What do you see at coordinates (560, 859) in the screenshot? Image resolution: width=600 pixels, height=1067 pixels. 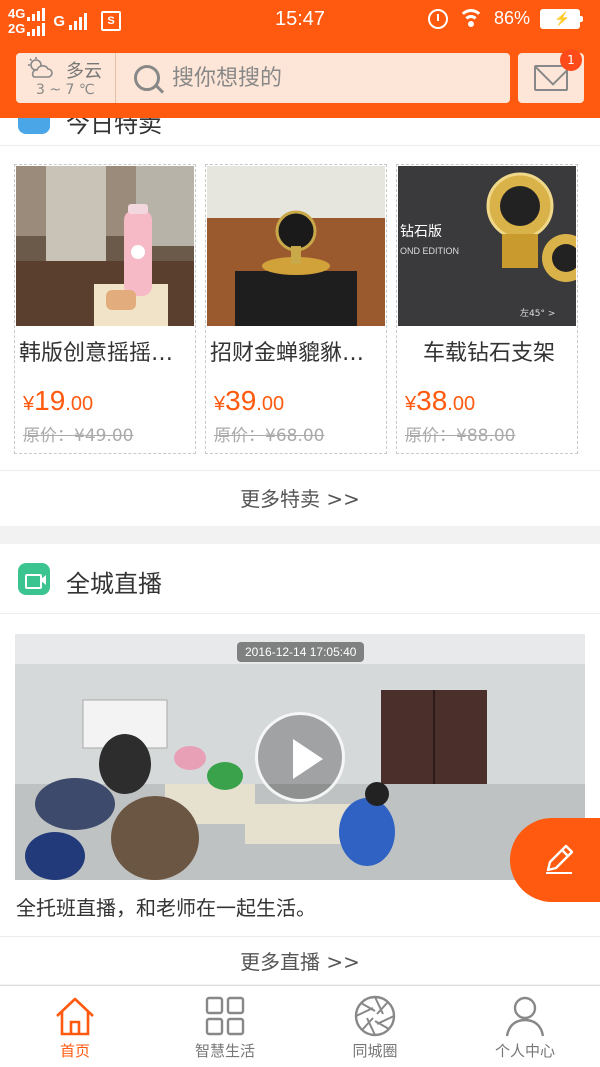 I see `pencil-icon` at bounding box center [560, 859].